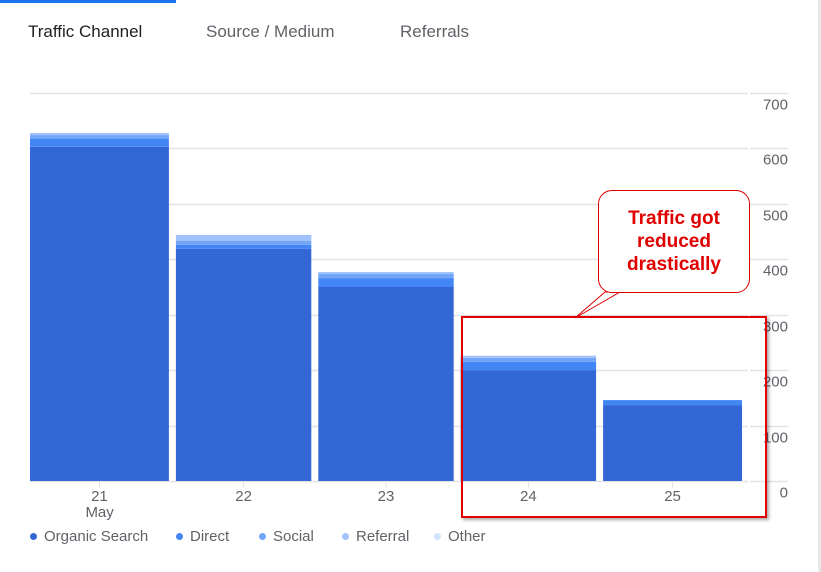  Describe the element at coordinates (386, 496) in the screenshot. I see `x-tick-label: 23` at that location.